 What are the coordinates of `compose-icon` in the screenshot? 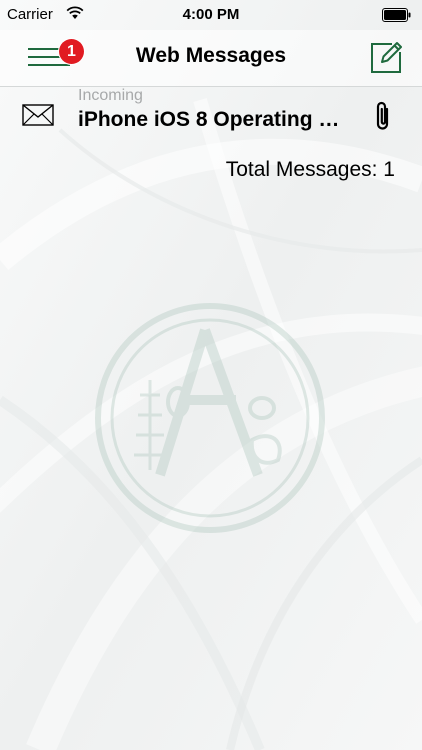 It's located at (386, 57).